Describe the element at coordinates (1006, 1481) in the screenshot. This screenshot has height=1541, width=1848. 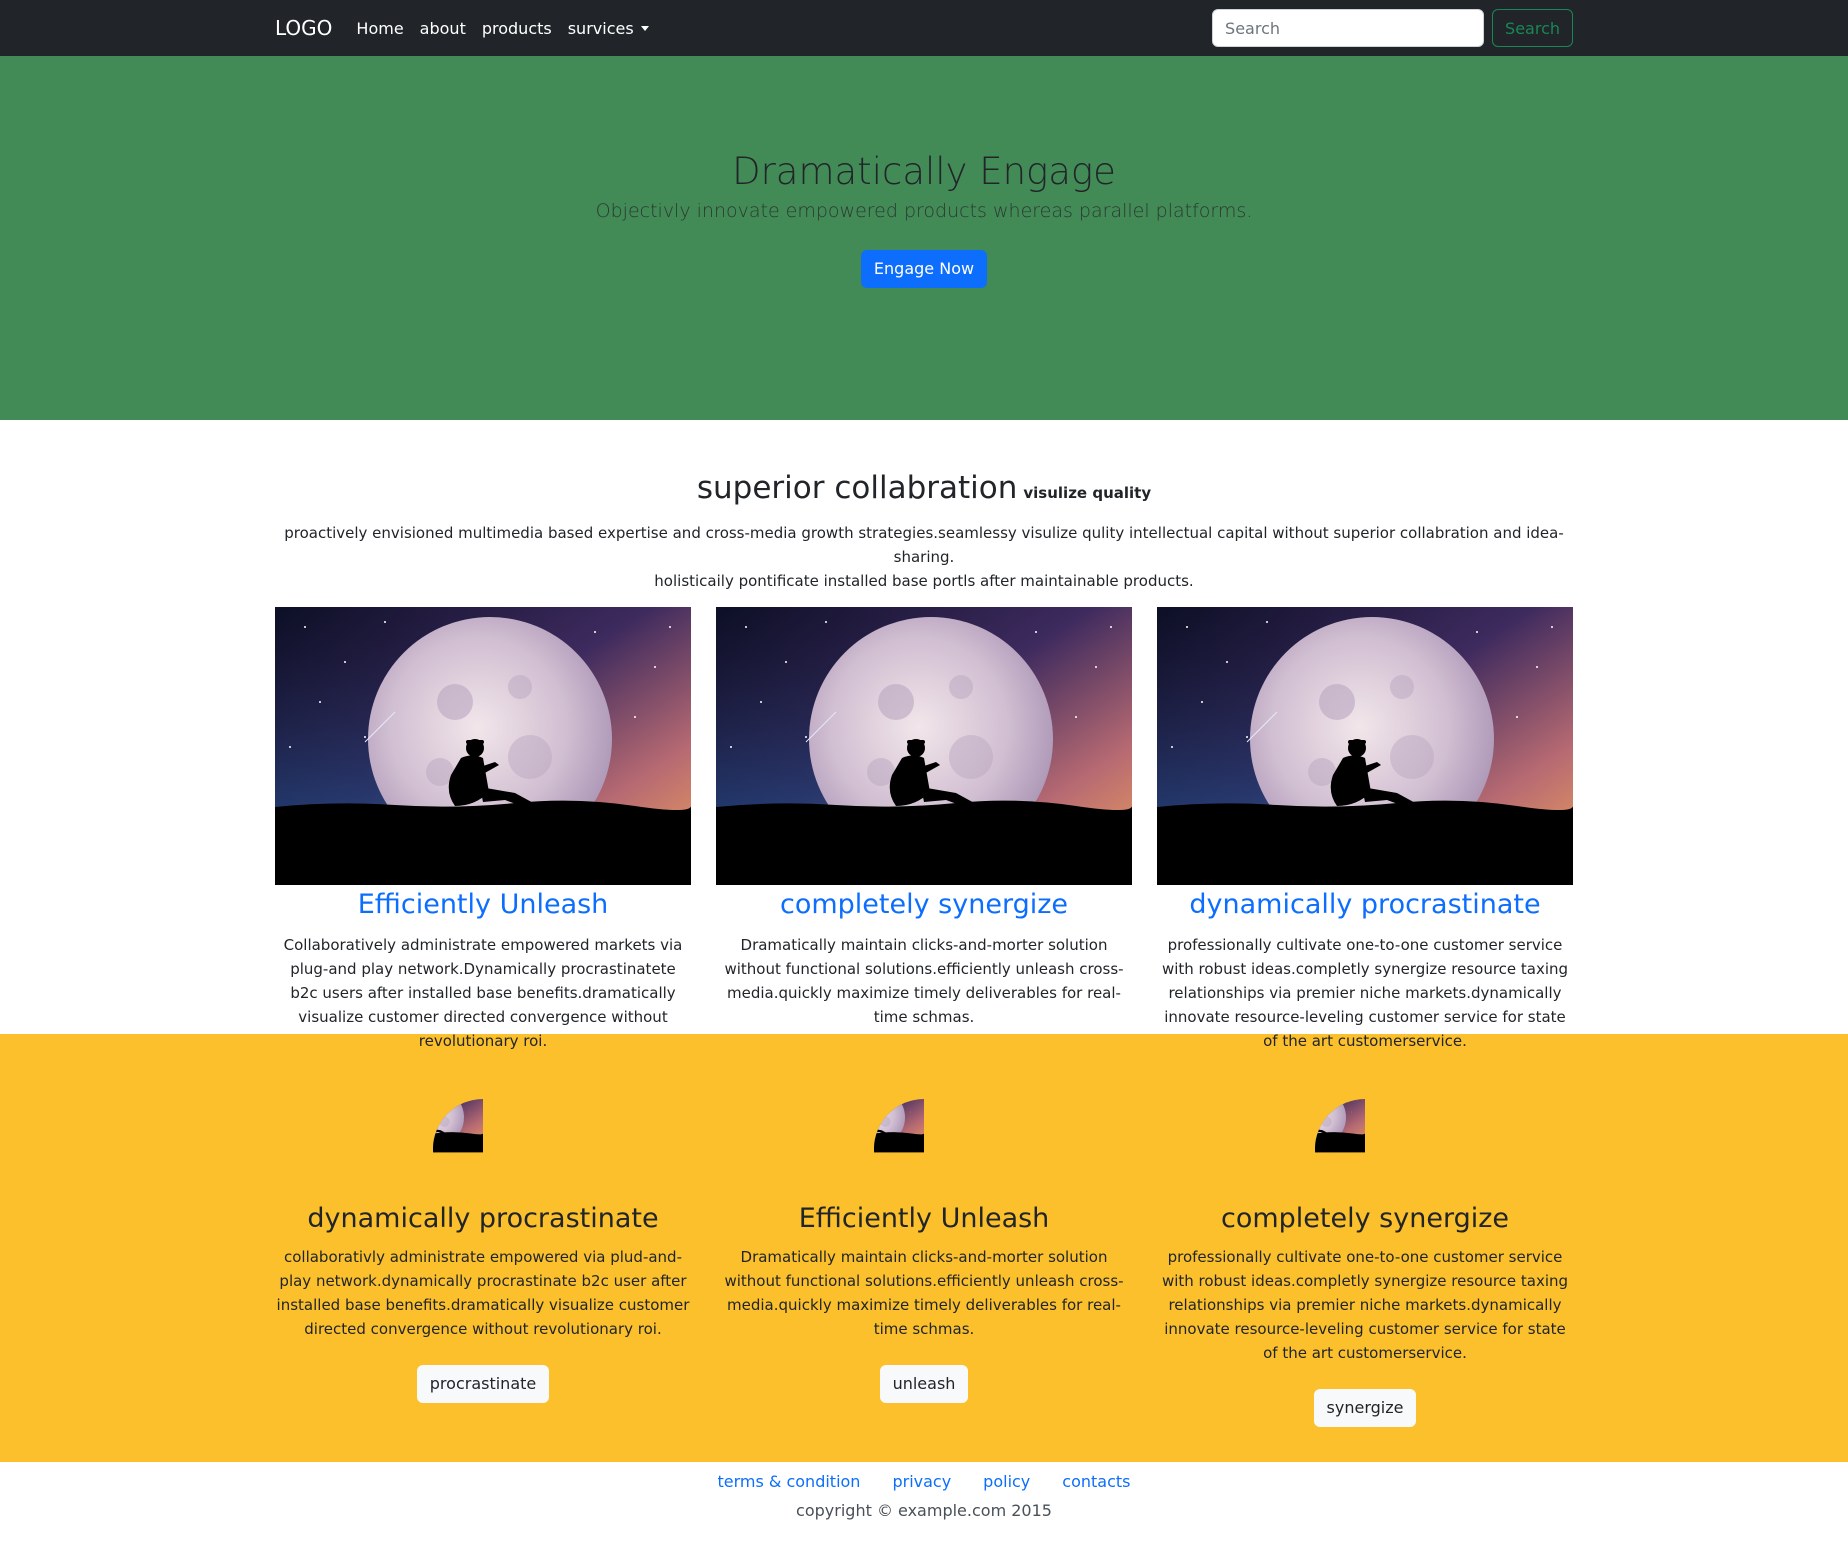
I see `footer-link-policy: policy` at that location.